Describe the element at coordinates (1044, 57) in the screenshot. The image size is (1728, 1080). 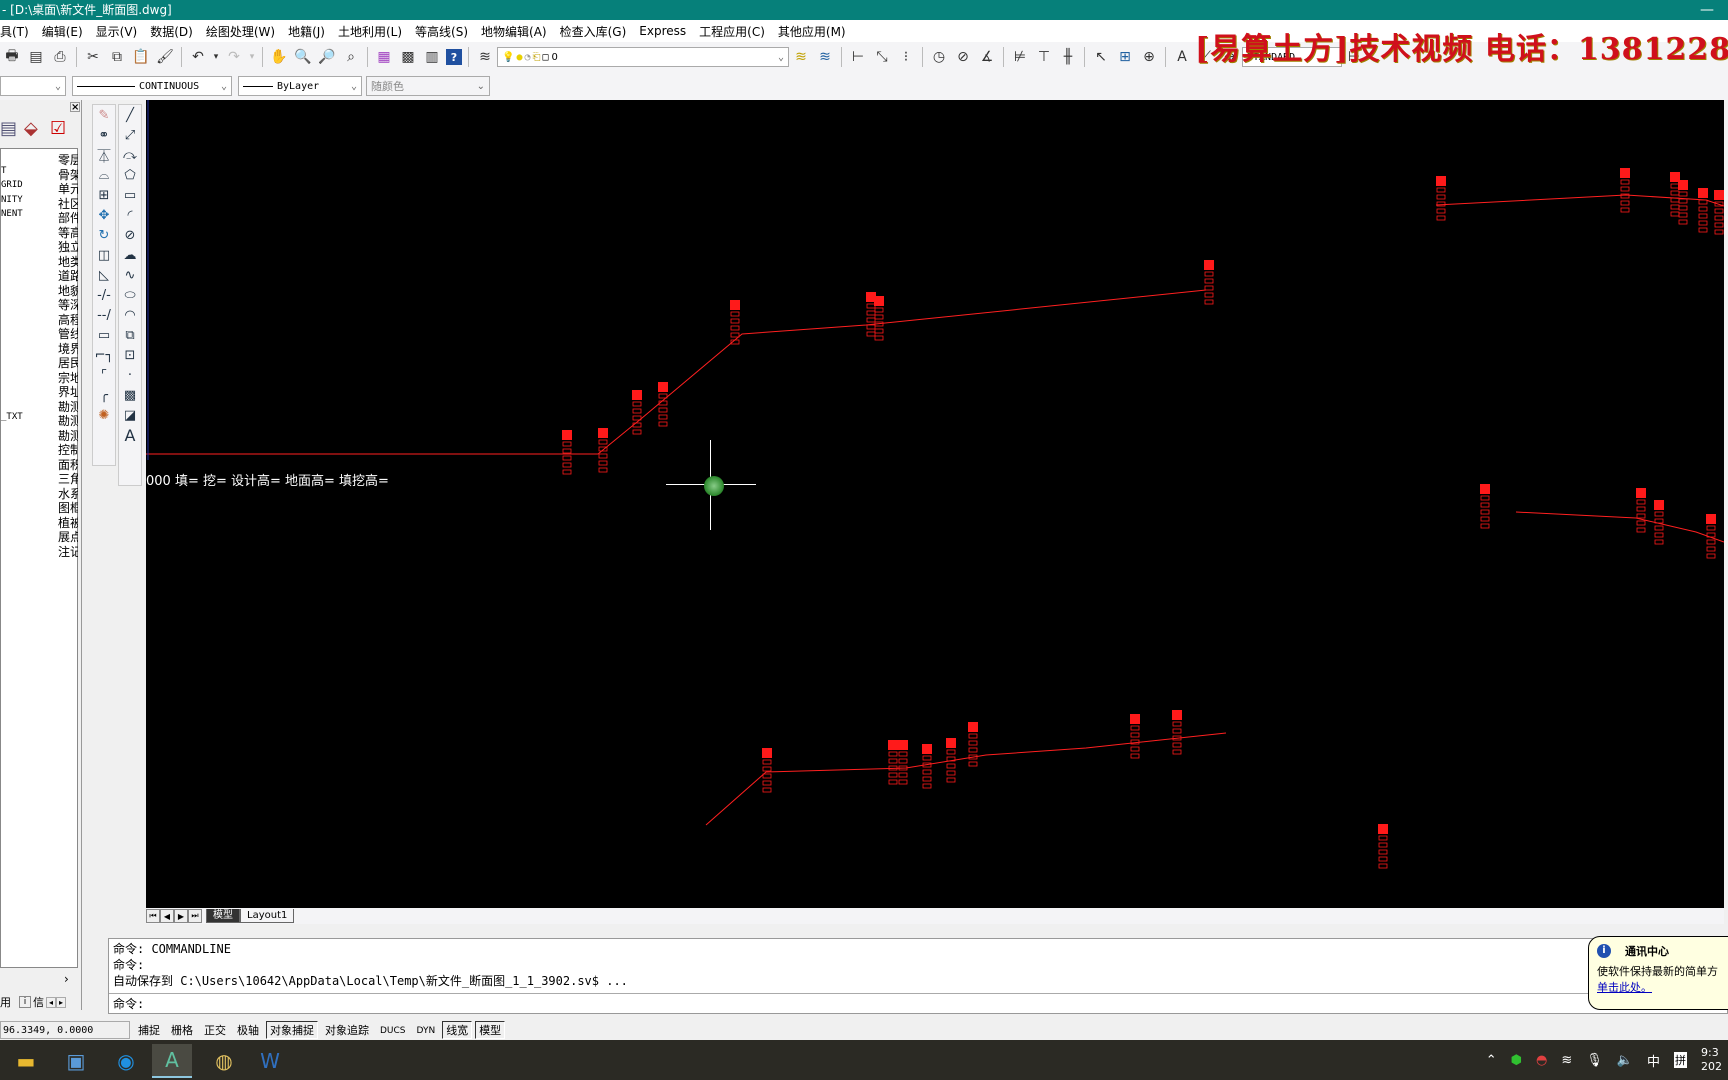
I see `baseline-dimension-icon: ⊤` at that location.